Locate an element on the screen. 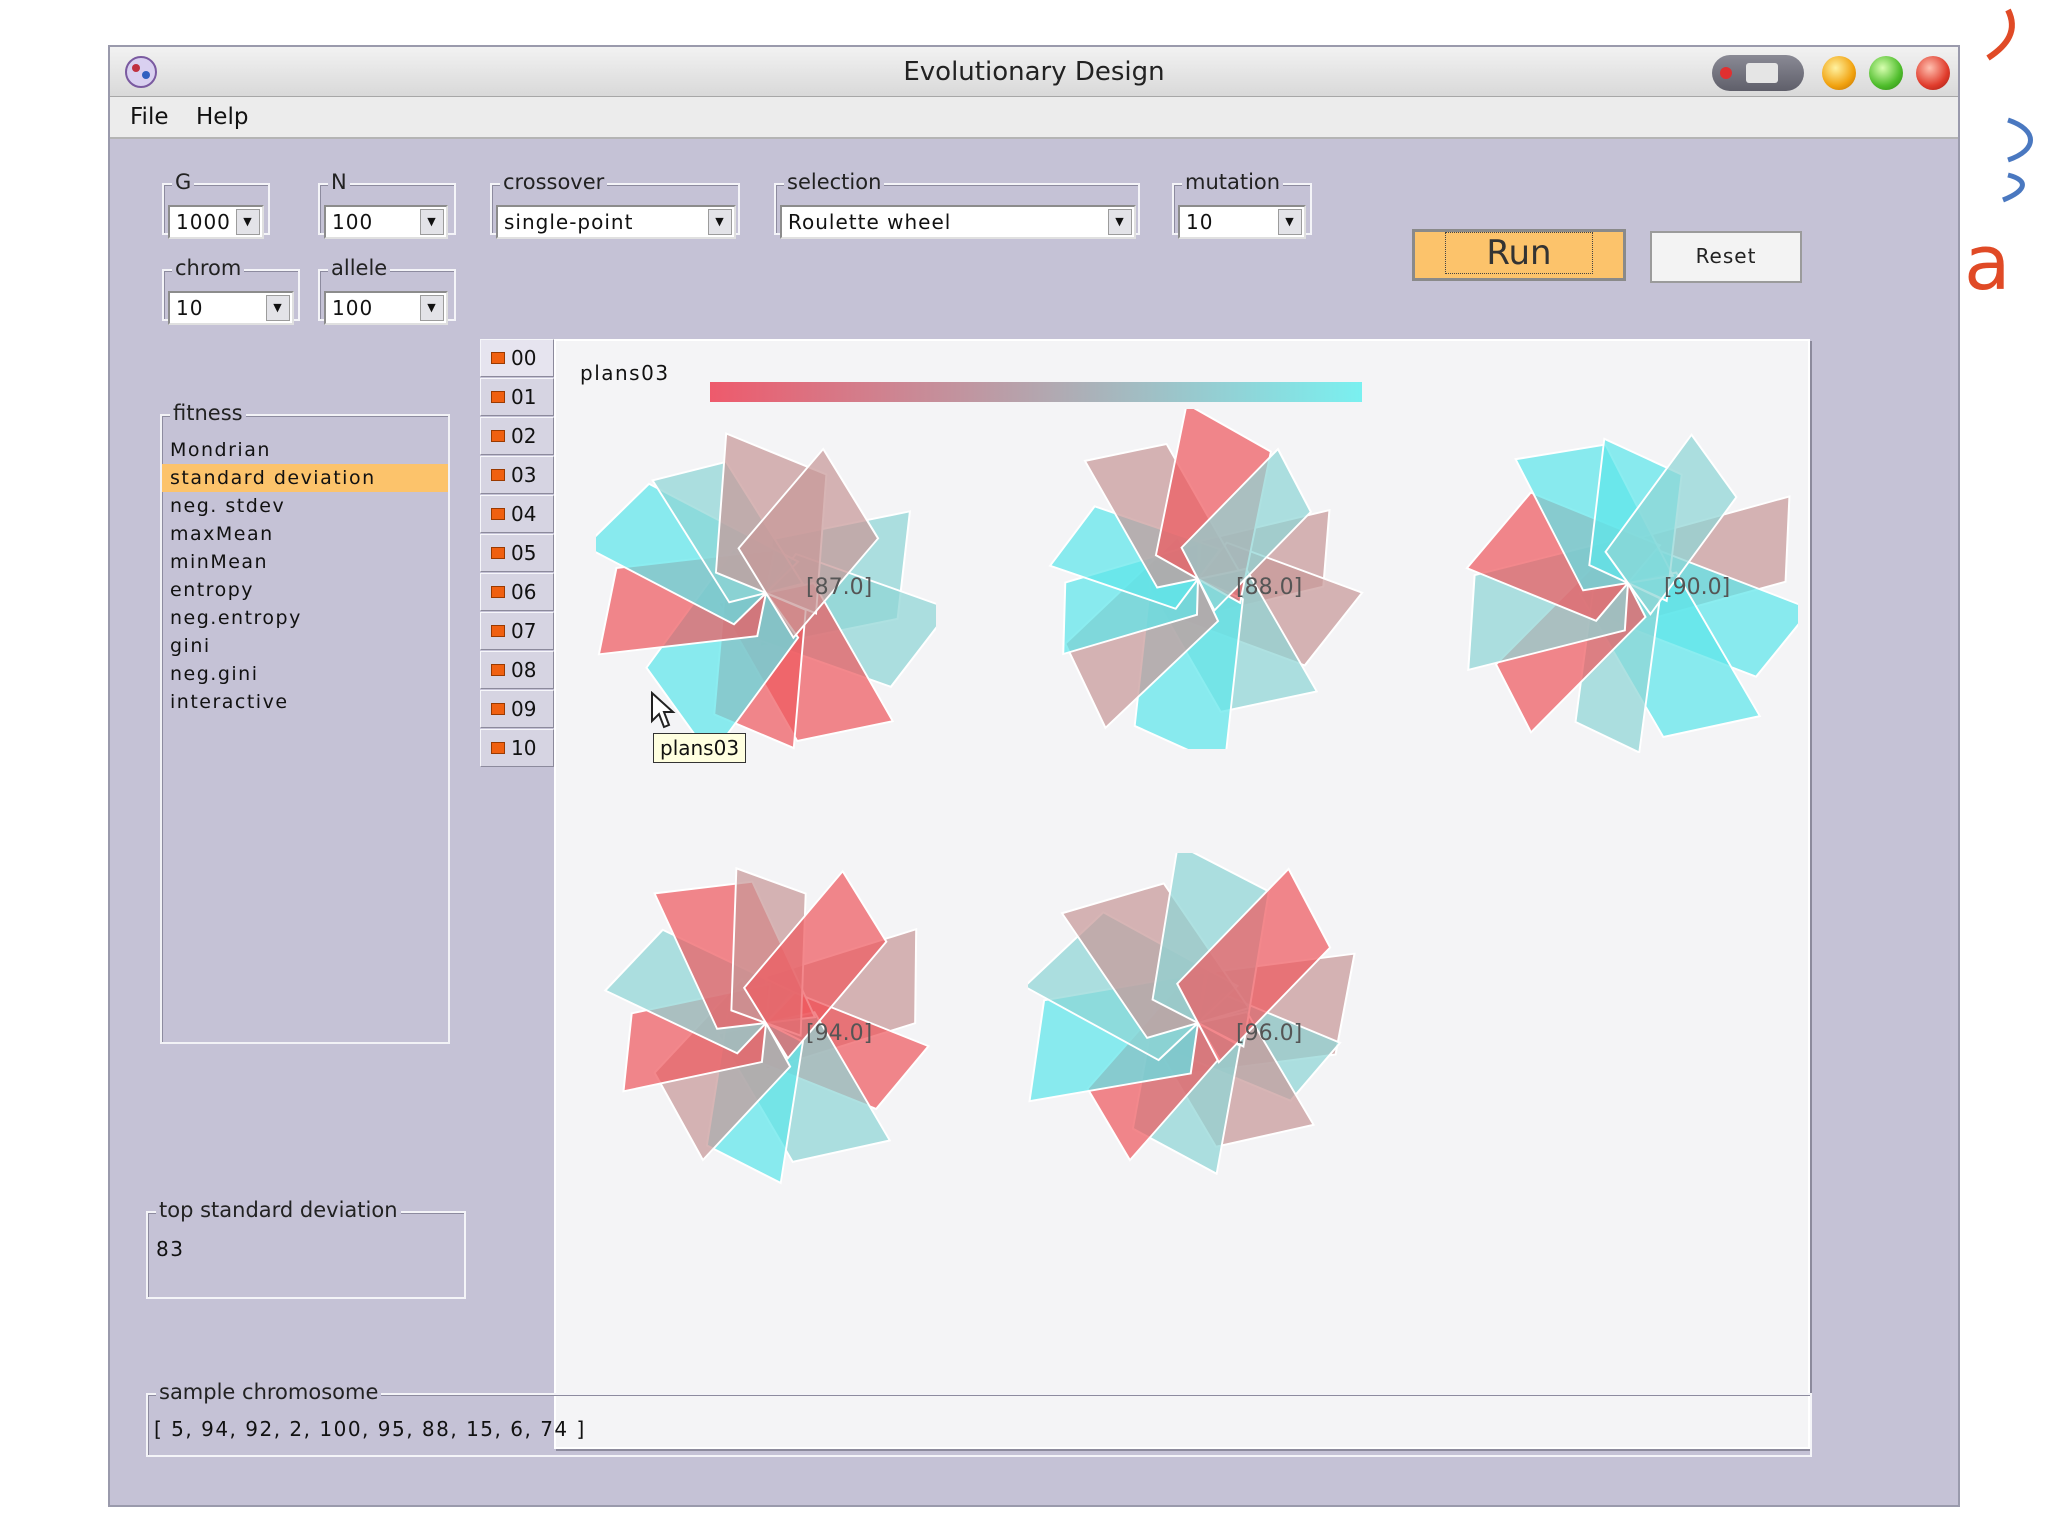 This screenshot has height=1536, width=2048. design-score: [87.0] is located at coordinates (839, 587).